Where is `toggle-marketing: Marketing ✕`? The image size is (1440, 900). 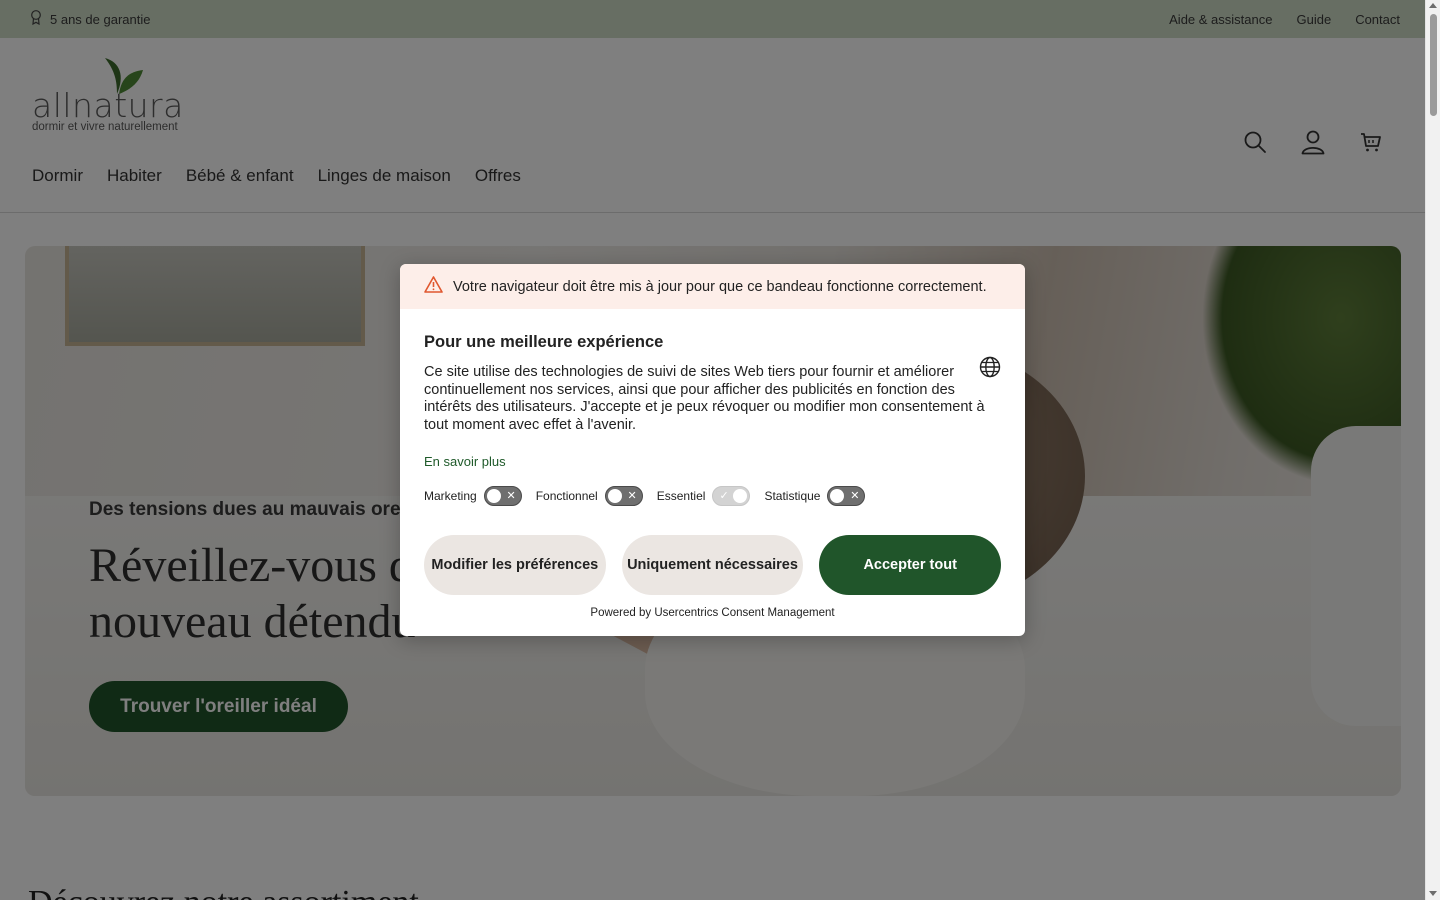 toggle-marketing: Marketing ✕ is located at coordinates (473, 496).